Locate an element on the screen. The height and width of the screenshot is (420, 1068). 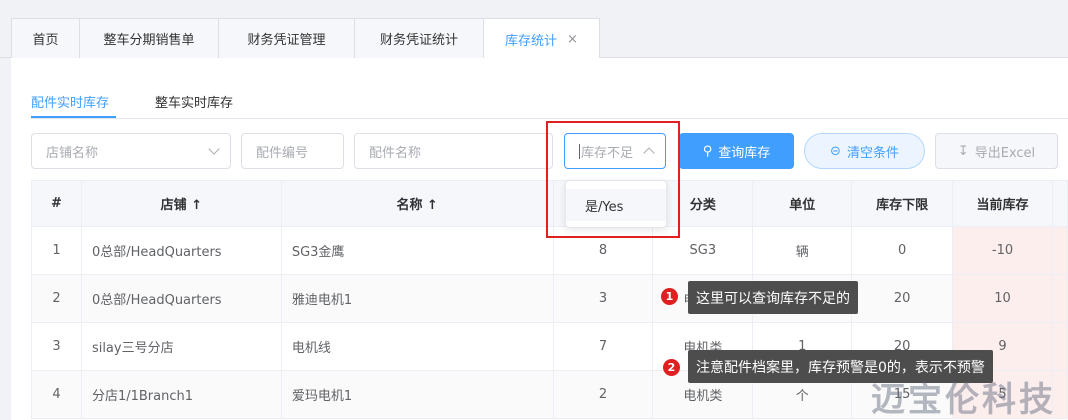
cell-quantity: 3 is located at coordinates (603, 298).